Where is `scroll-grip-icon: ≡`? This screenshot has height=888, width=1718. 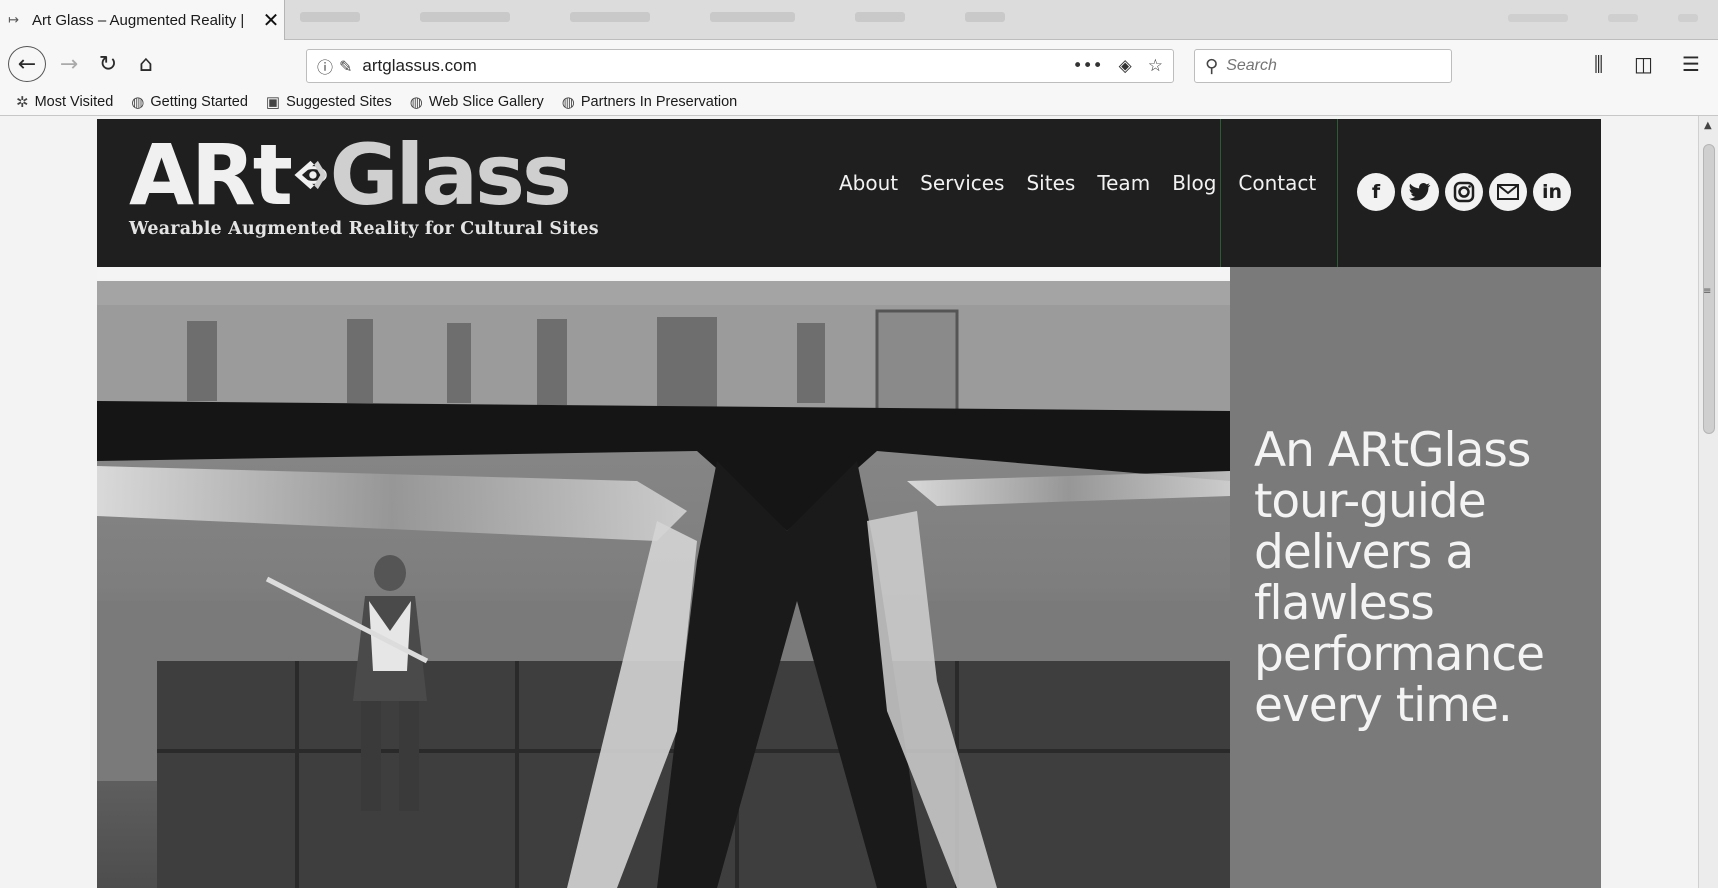 scroll-grip-icon: ≡ is located at coordinates (1707, 291).